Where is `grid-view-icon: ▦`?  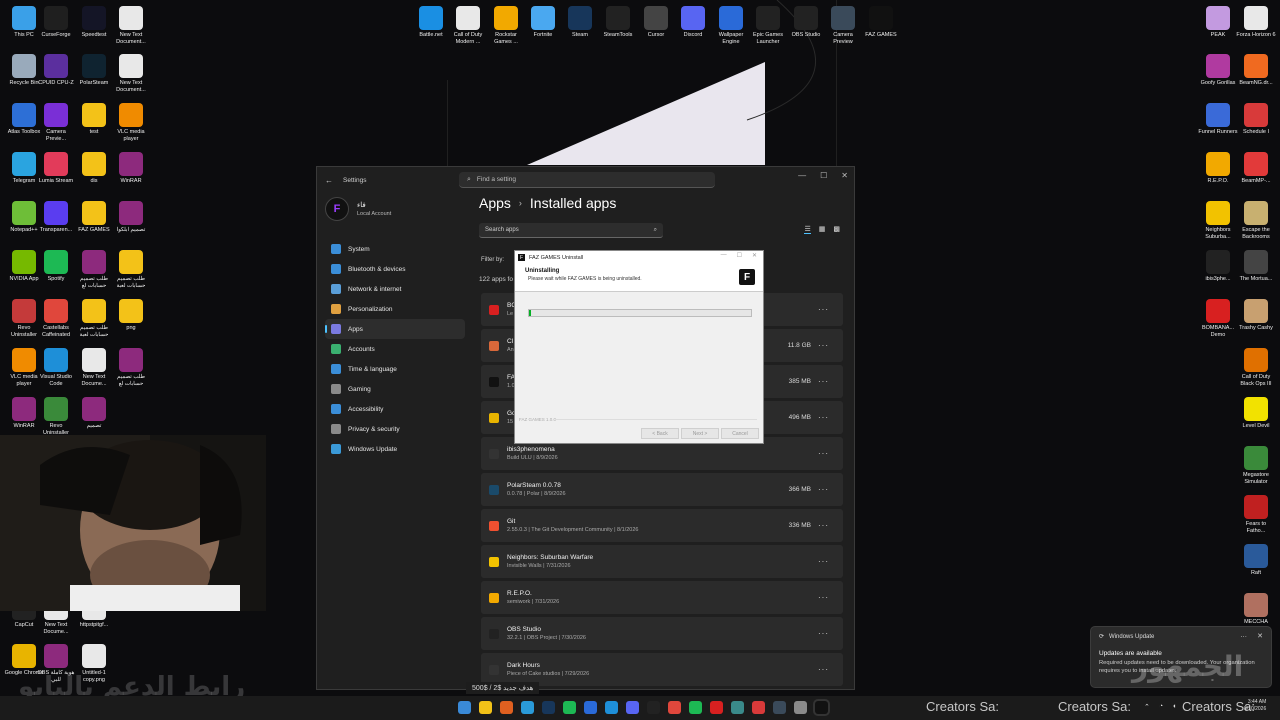
grid-view-icon: ▦ is located at coordinates (822, 229).